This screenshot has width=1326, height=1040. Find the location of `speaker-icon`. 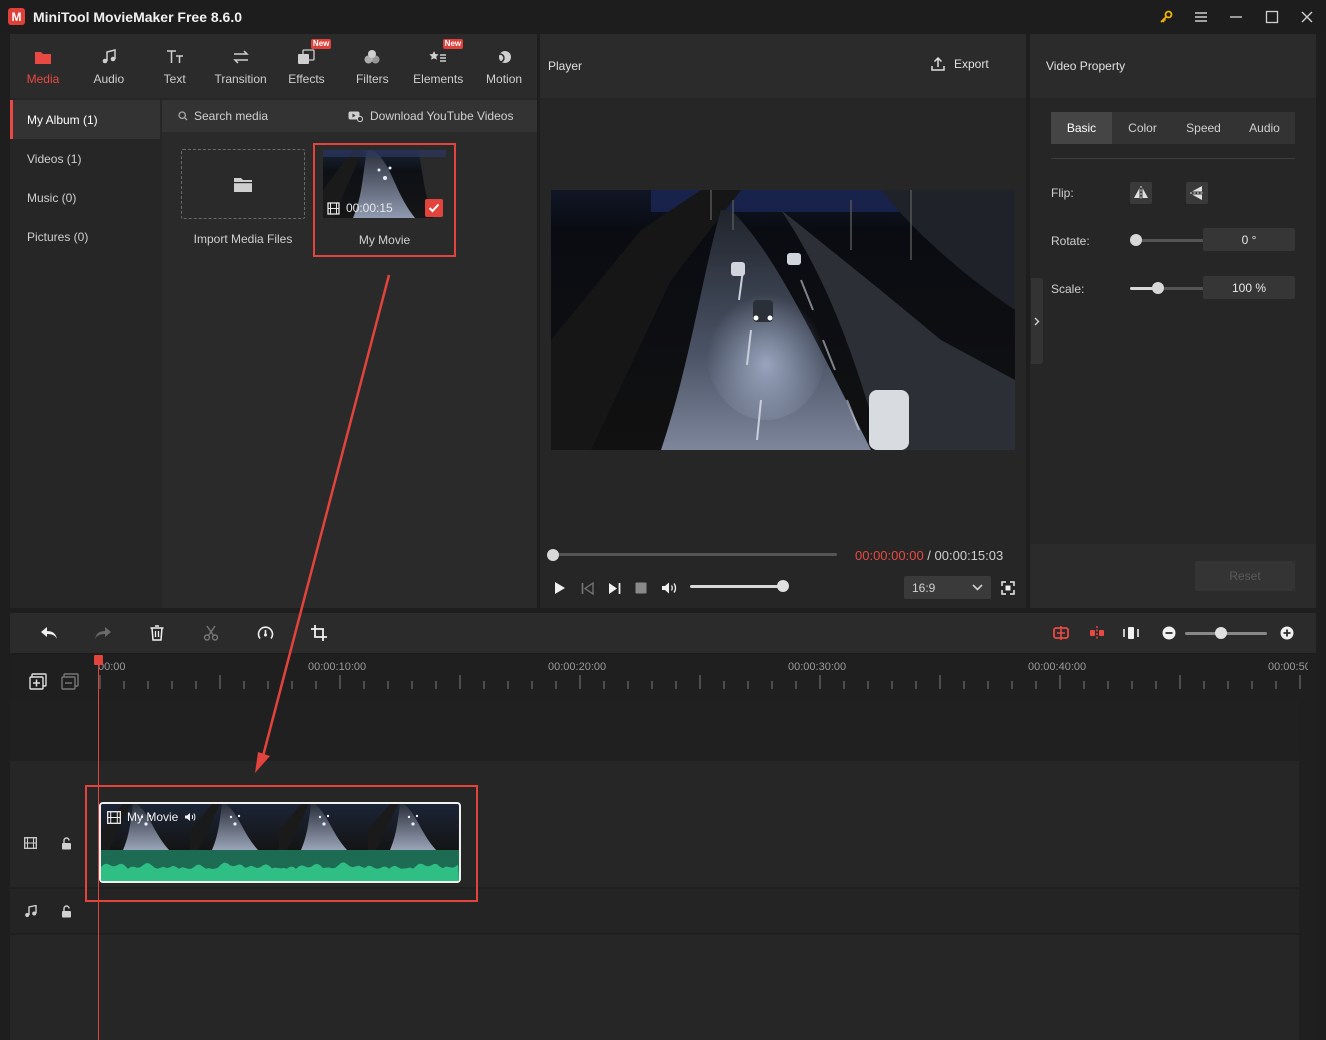

speaker-icon is located at coordinates (668, 588).